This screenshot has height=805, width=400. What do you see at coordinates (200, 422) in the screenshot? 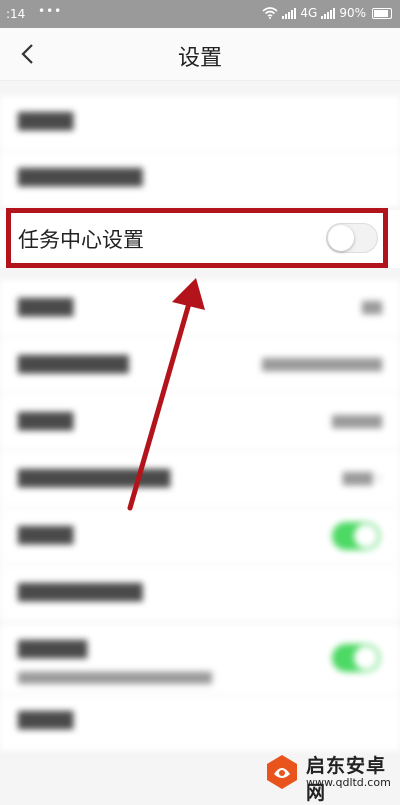
I see `settings-row-6: ▇▇▇▇ ▇▇▇▇▇` at bounding box center [200, 422].